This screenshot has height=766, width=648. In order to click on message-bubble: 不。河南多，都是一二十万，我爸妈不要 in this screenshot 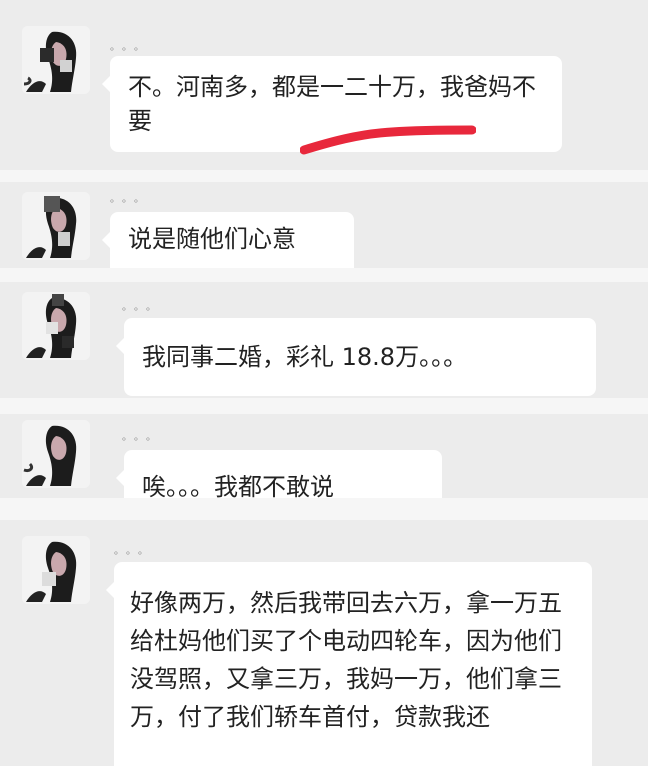, I will do `click(332, 104)`.